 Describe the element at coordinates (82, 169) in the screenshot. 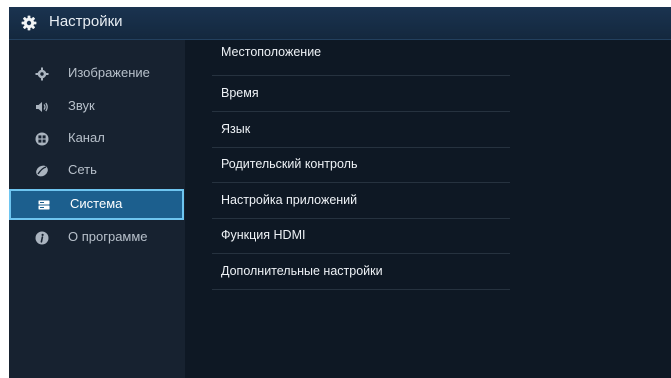

I see `sidebar-item-label: Сеть` at that location.